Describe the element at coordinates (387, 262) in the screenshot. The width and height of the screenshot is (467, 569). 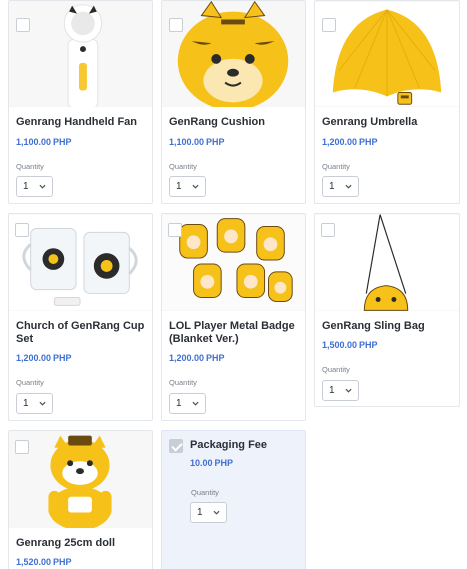
I see `sling-bag-image` at that location.